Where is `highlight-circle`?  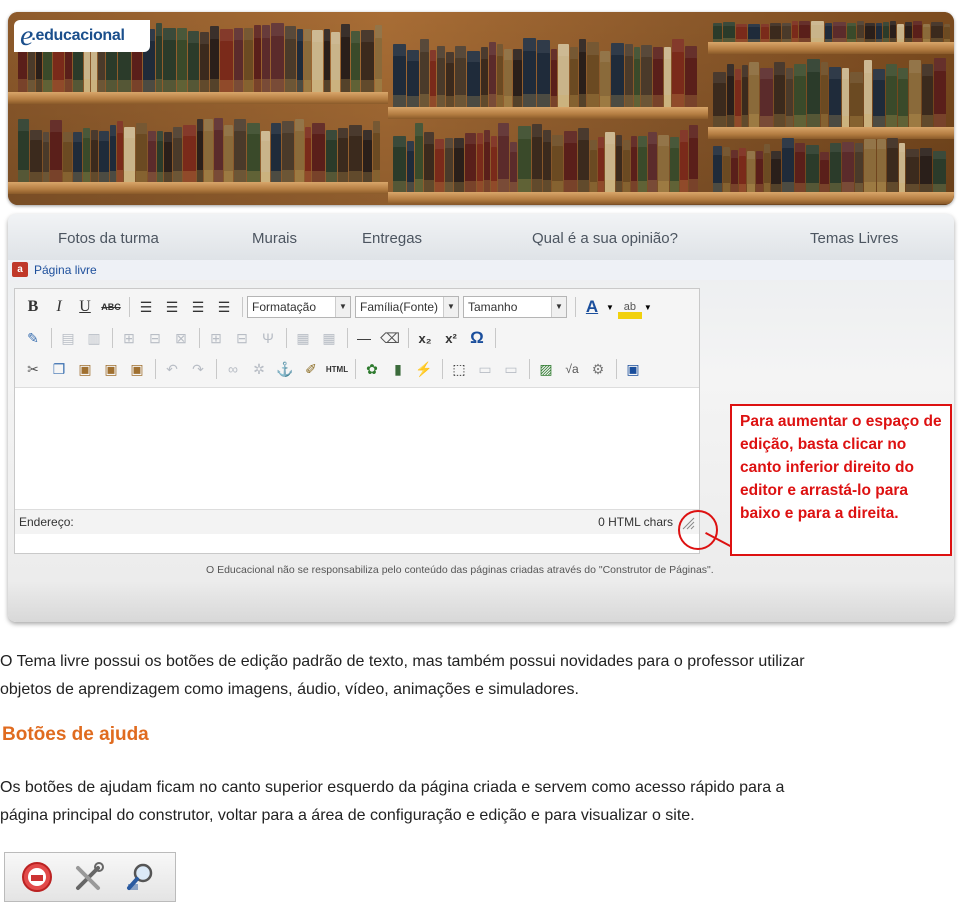 highlight-circle is located at coordinates (698, 530).